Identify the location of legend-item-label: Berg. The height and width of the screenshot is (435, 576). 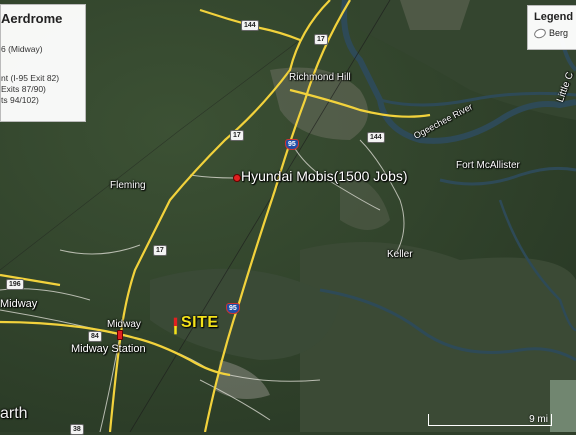
(559, 33).